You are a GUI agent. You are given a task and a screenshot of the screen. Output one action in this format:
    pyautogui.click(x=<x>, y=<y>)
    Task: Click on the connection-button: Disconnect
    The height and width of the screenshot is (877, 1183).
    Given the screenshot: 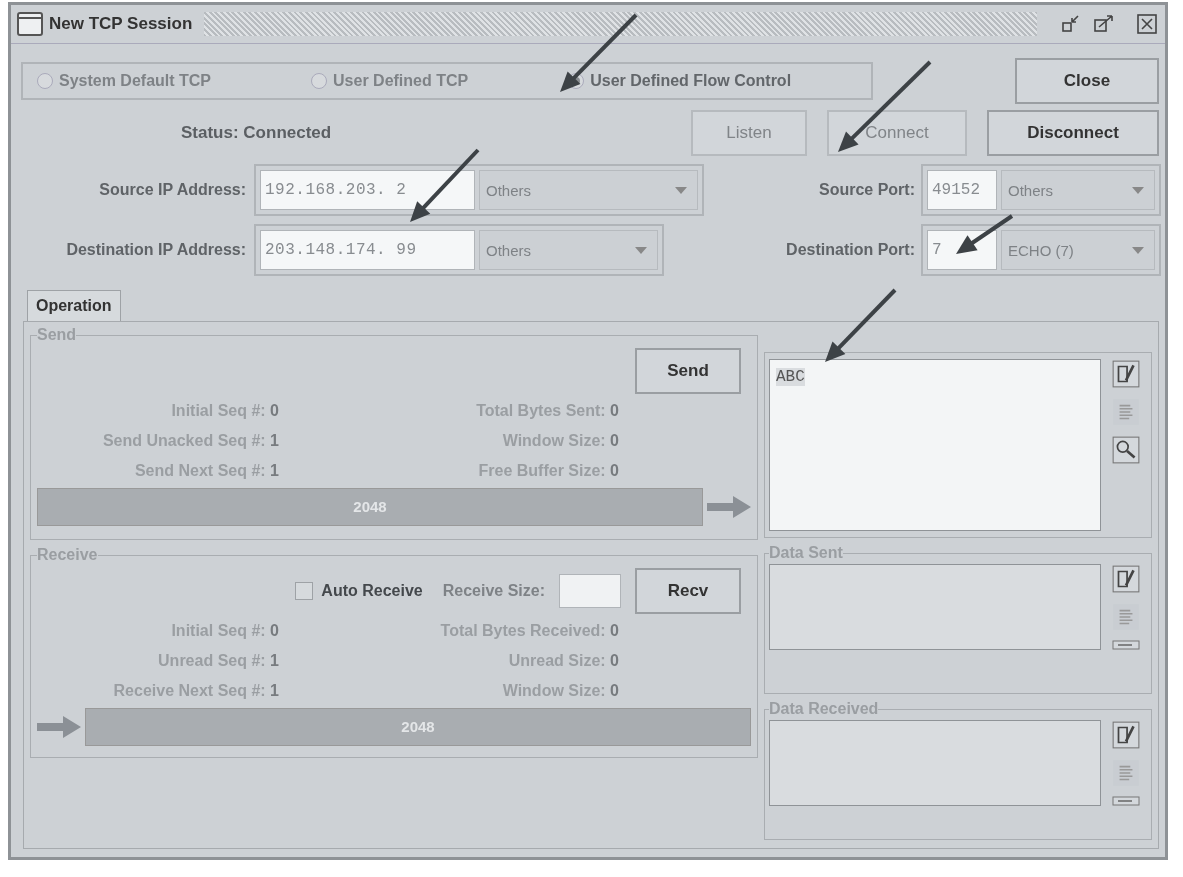 What is the action you would take?
    pyautogui.click(x=1073, y=133)
    